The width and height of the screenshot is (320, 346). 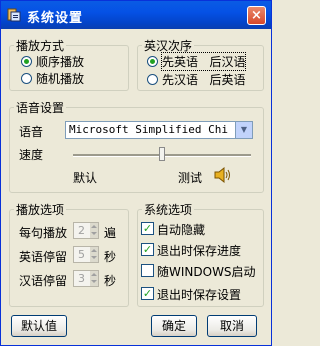 What do you see at coordinates (26, 61) in the screenshot?
I see `radio-sequential` at bounding box center [26, 61].